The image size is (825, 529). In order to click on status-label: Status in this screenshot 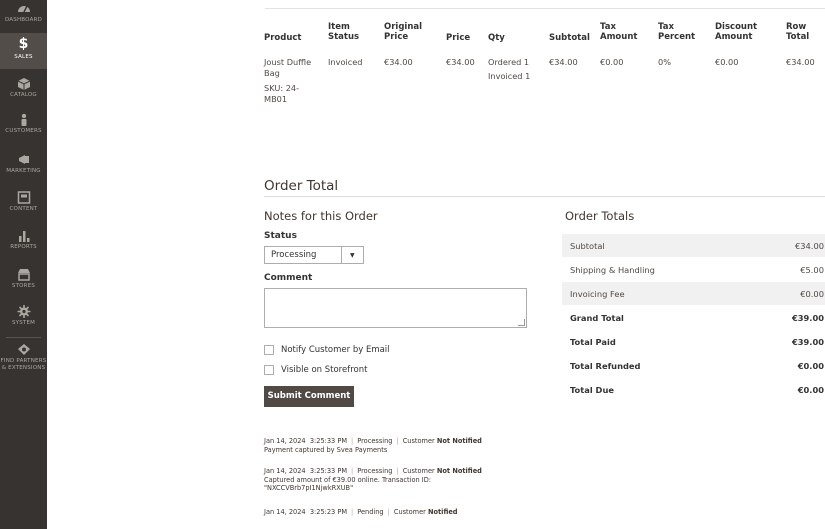, I will do `click(280, 236)`.